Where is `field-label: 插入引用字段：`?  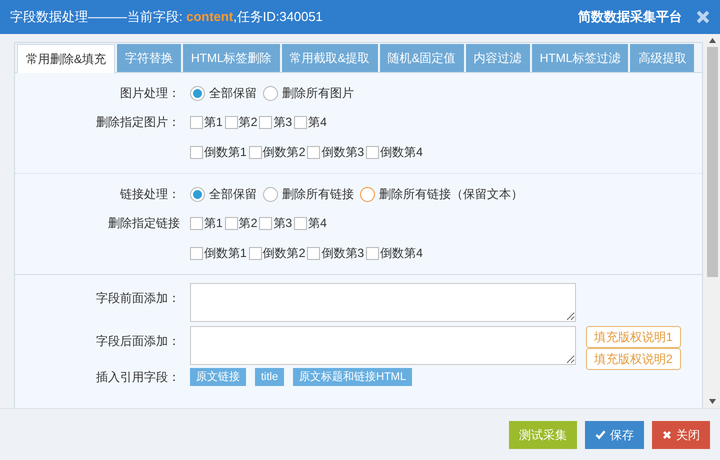 field-label: 插入引用字段： is located at coordinates (138, 377).